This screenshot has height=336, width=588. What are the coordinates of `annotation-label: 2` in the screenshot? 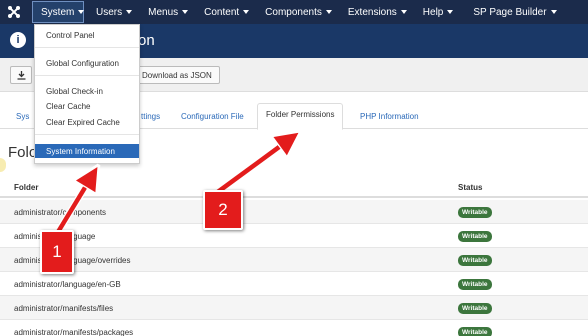 It's located at (223, 209).